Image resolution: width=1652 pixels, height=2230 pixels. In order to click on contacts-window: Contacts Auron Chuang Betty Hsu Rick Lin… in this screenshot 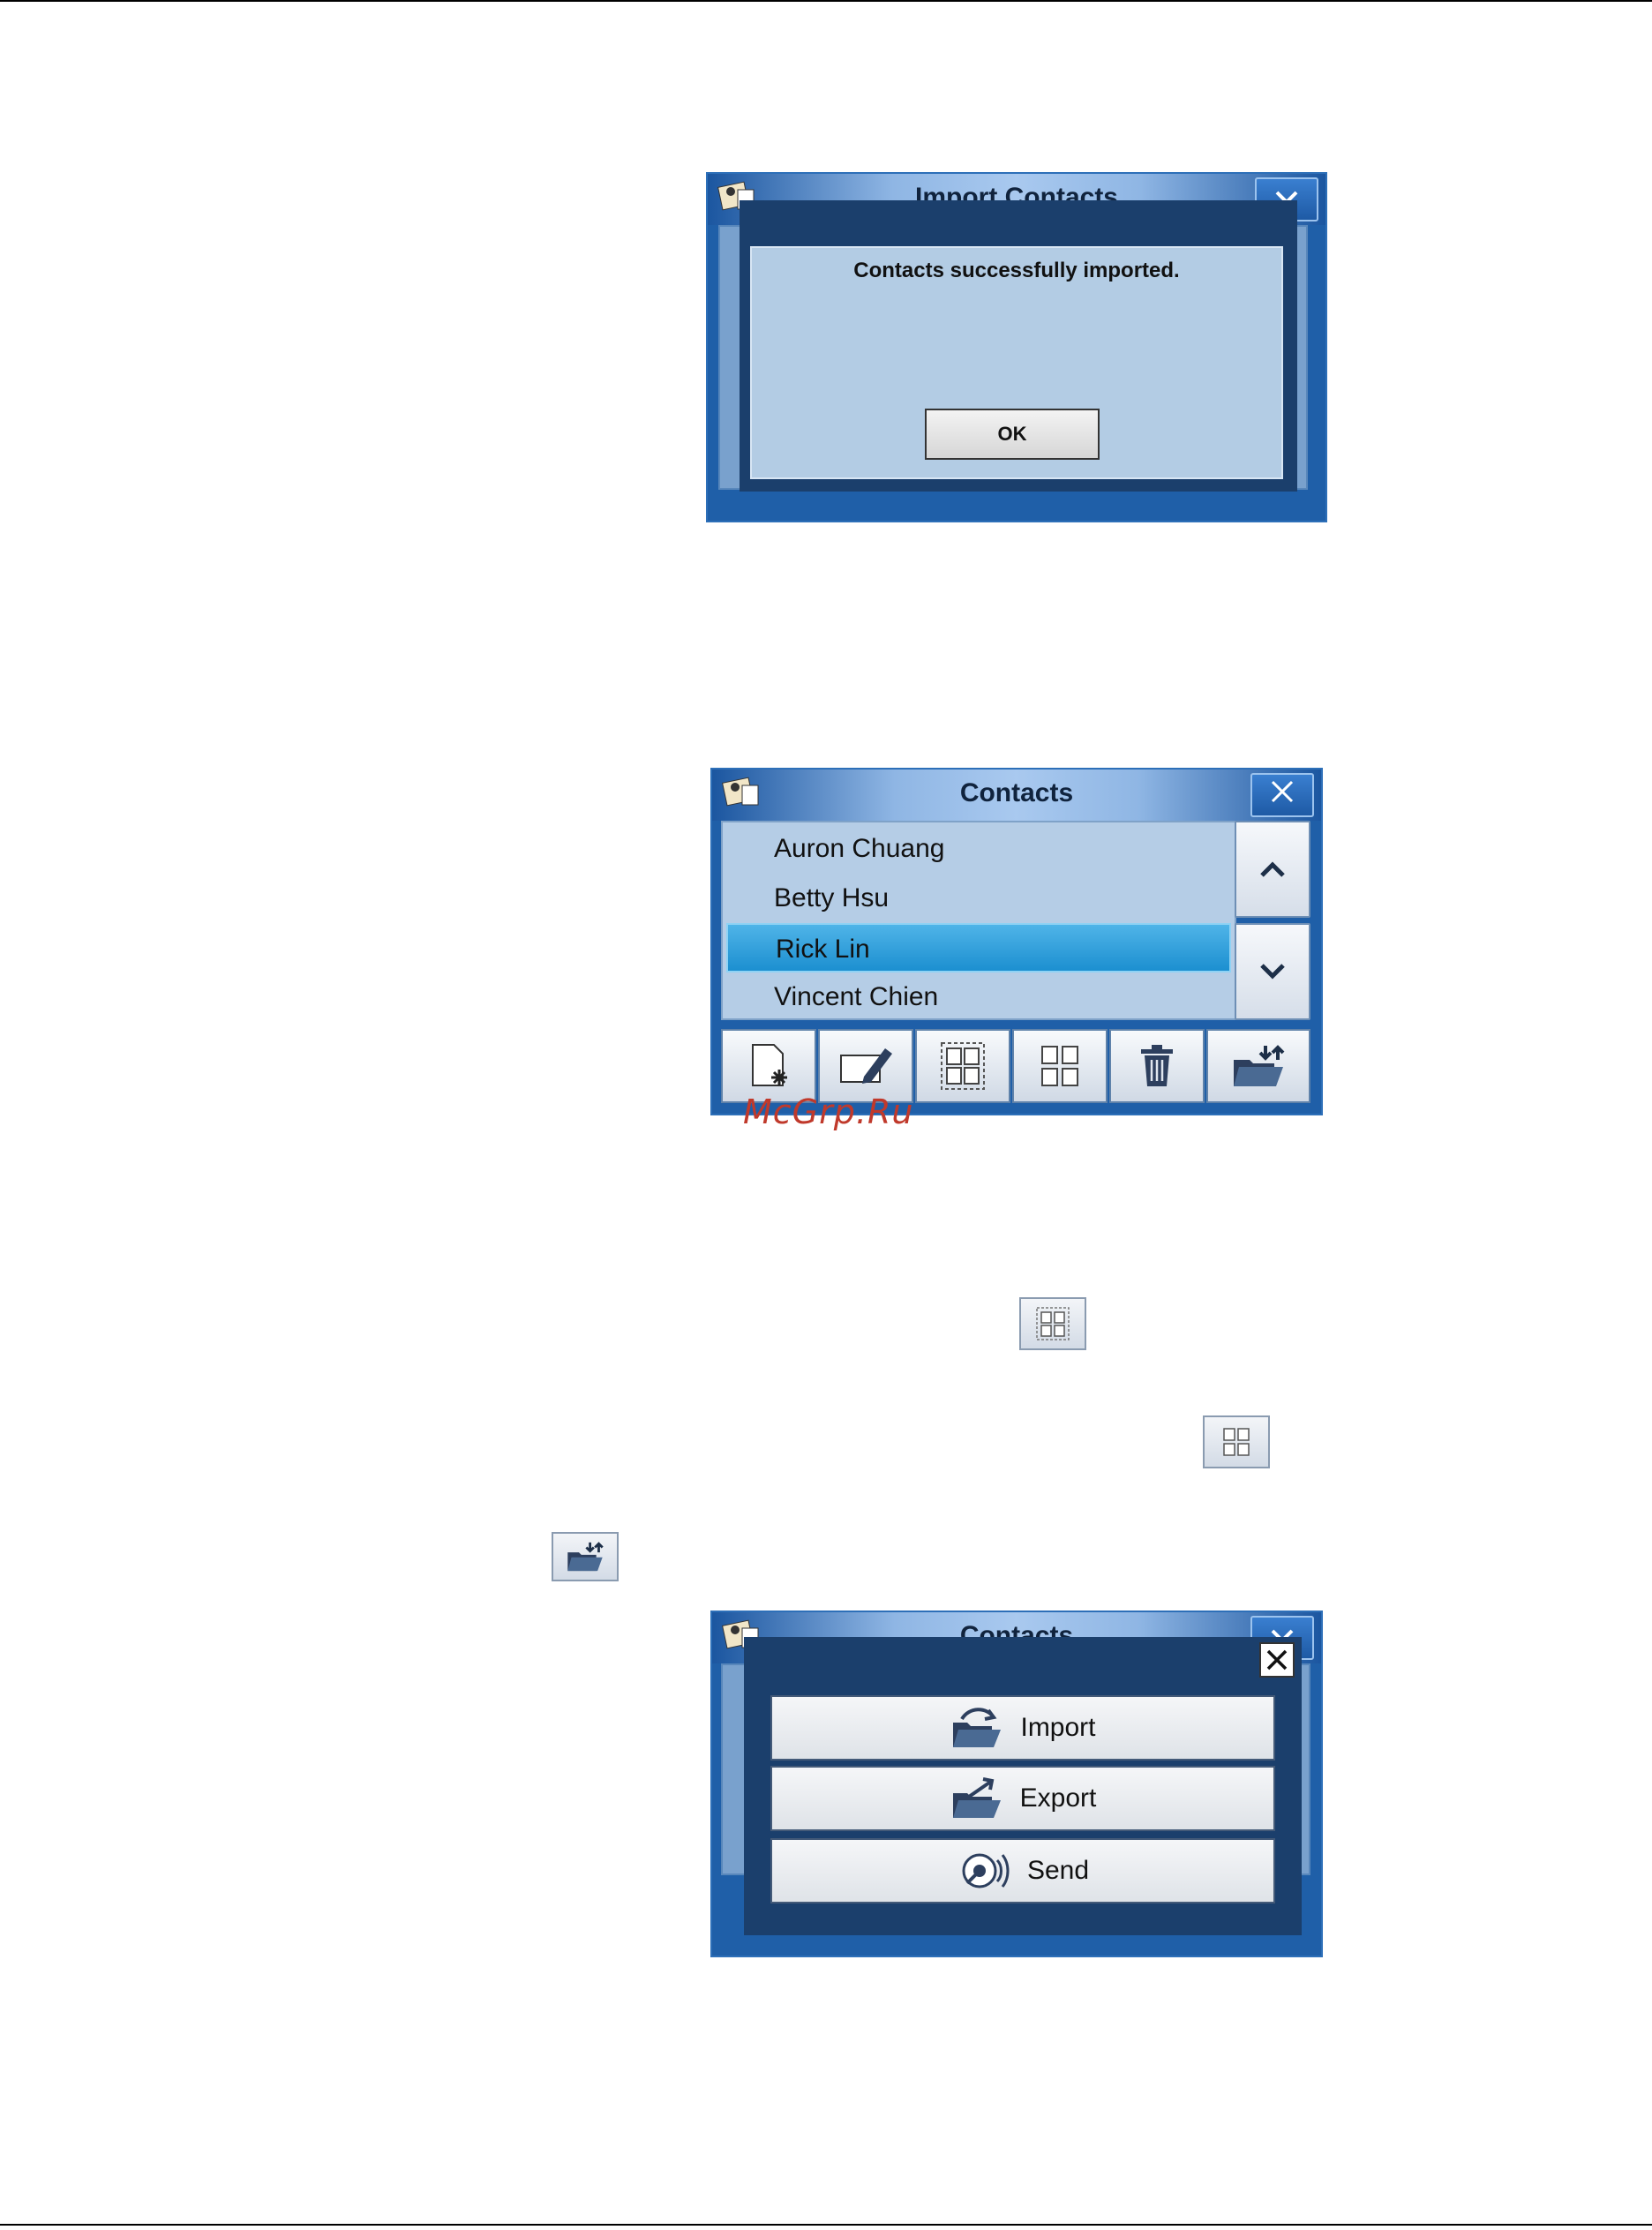, I will do `click(1017, 941)`.